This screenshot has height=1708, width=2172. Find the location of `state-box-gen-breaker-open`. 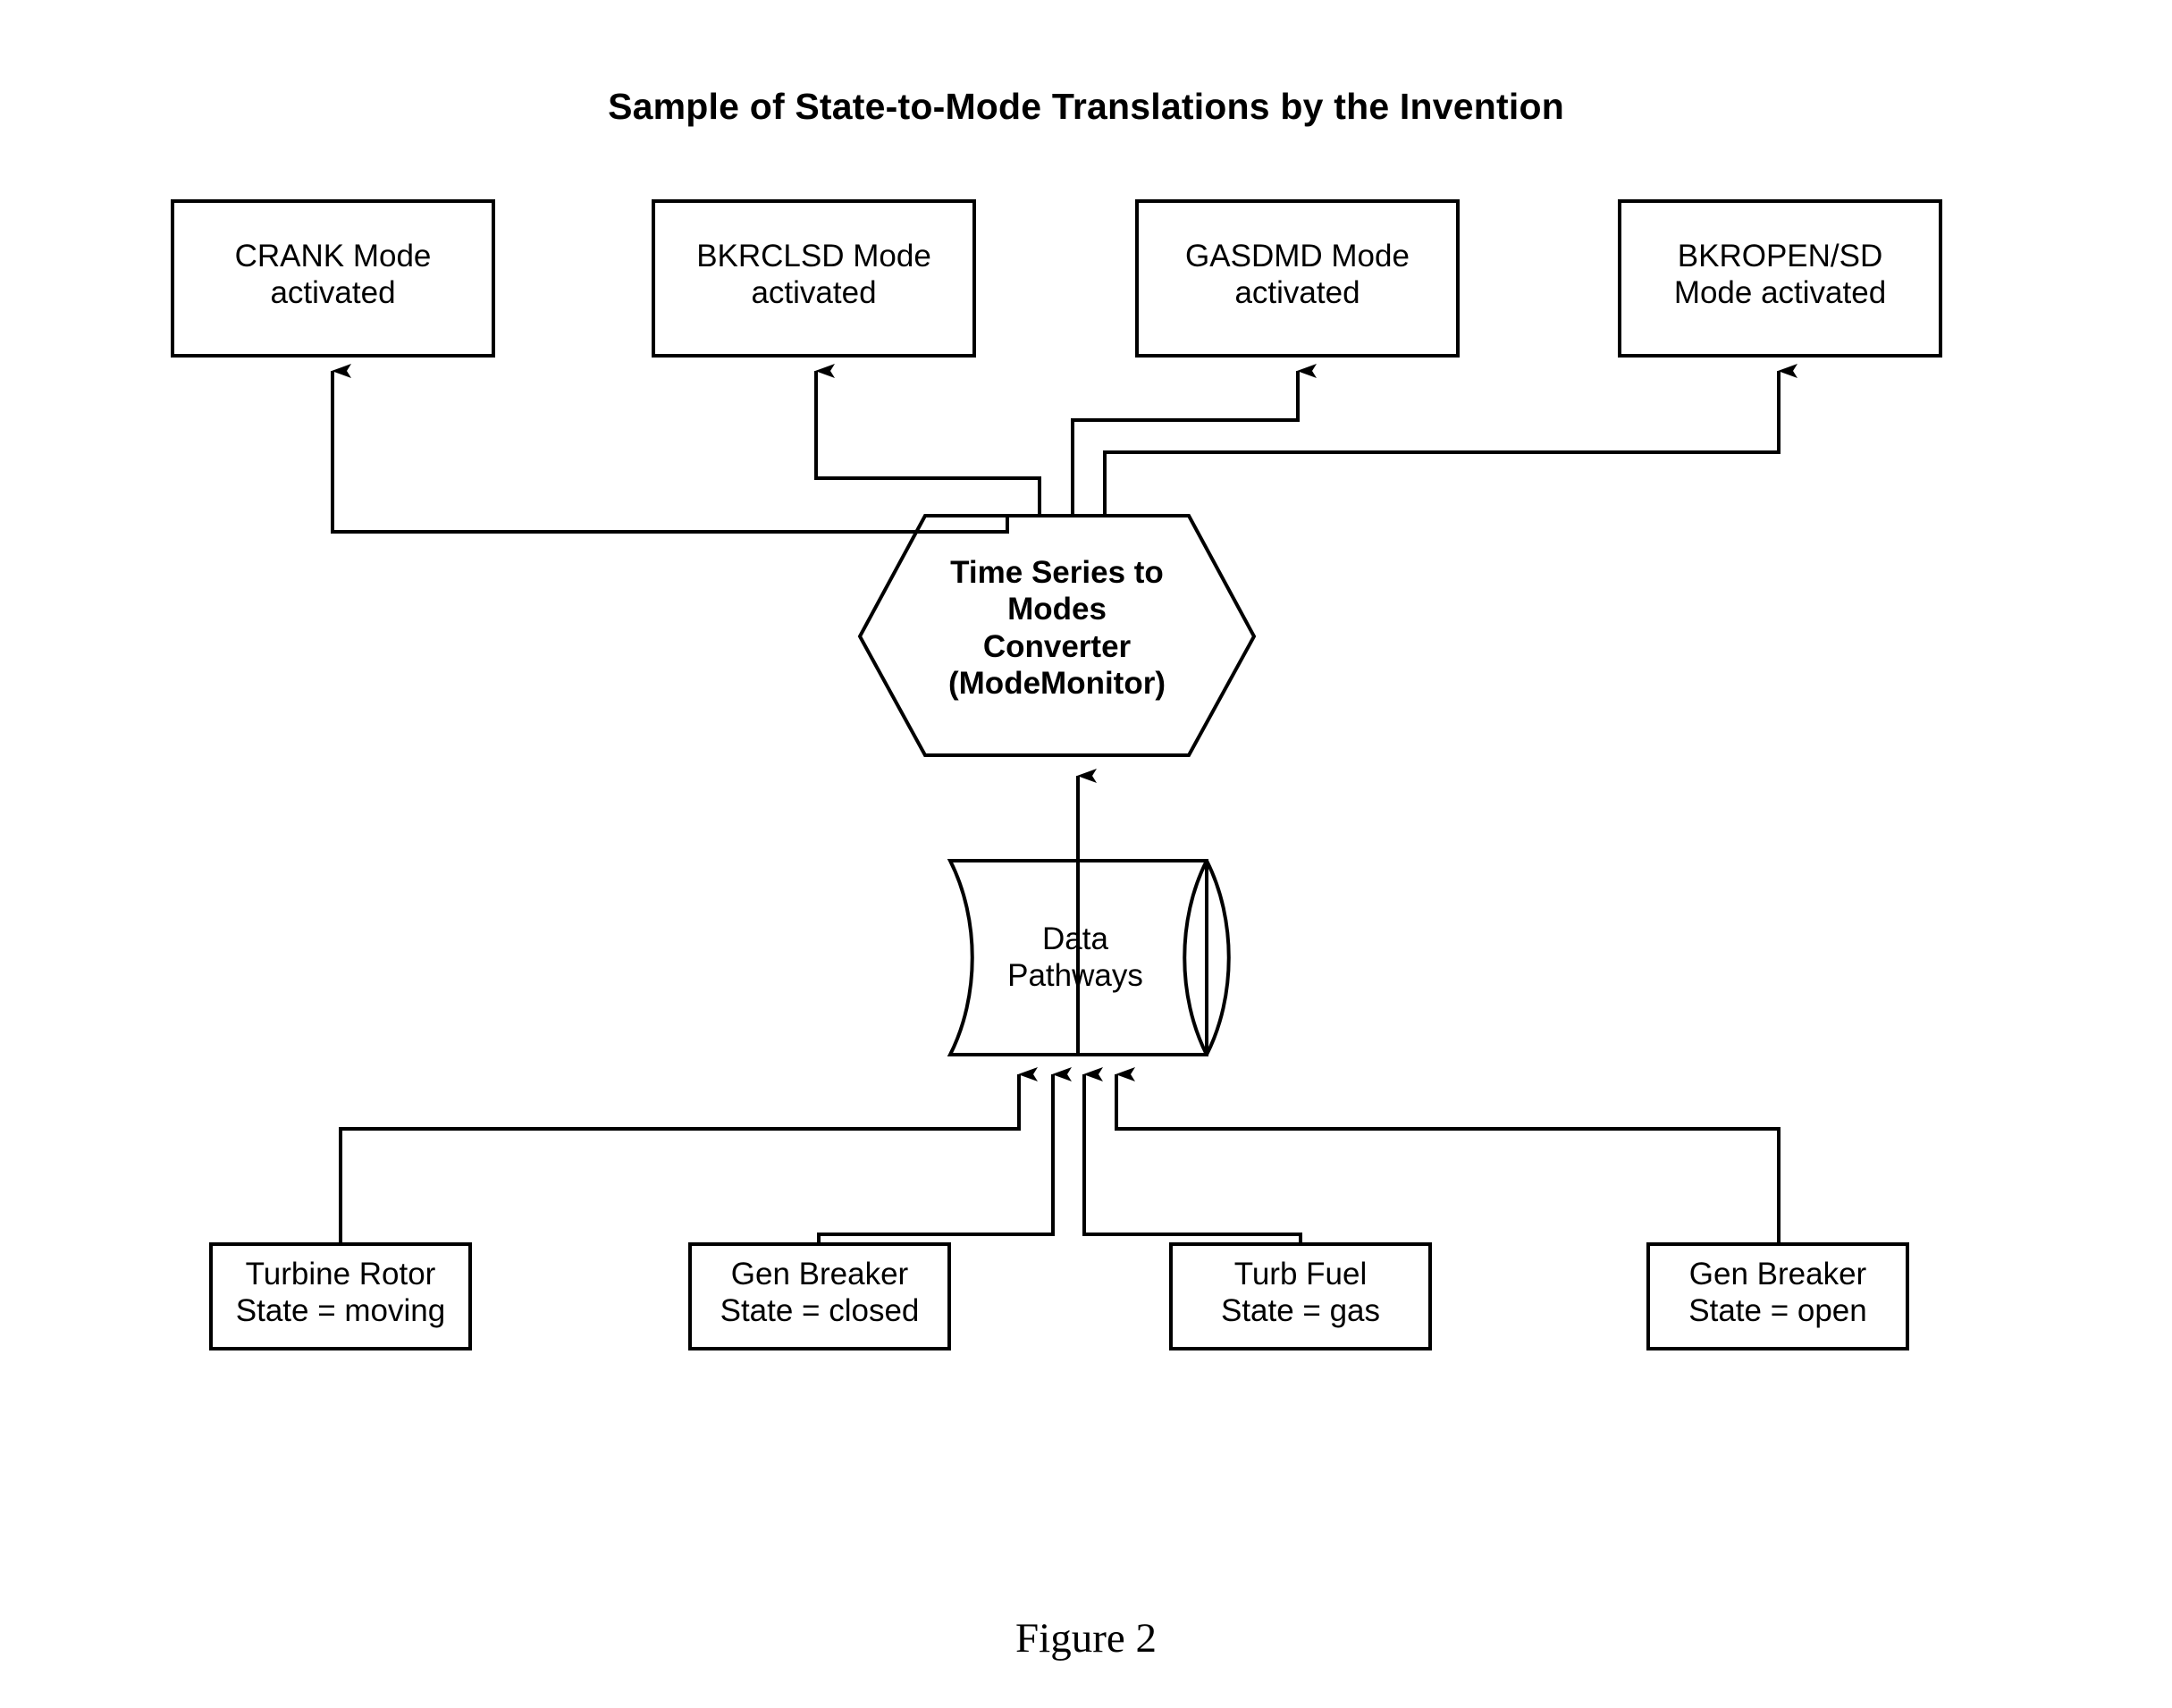

state-box-gen-breaker-open is located at coordinates (1777, 1296).